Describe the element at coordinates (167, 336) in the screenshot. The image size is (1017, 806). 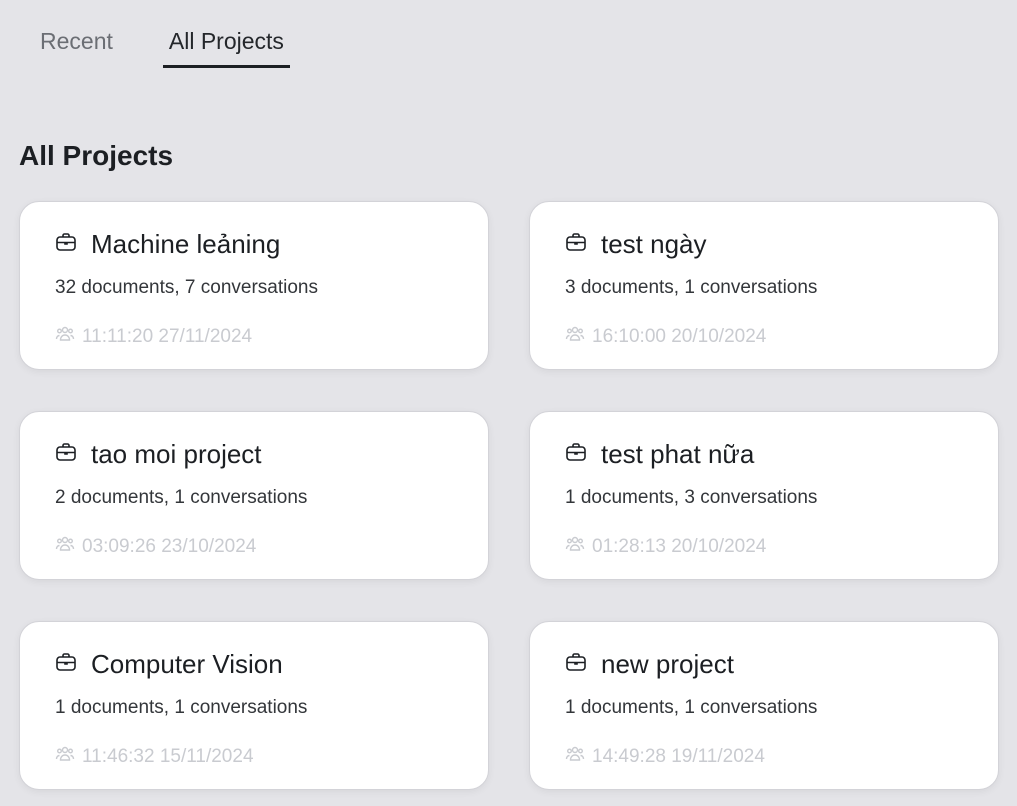
I see `project-timestamp: 11:11:20 27/11/2024` at that location.